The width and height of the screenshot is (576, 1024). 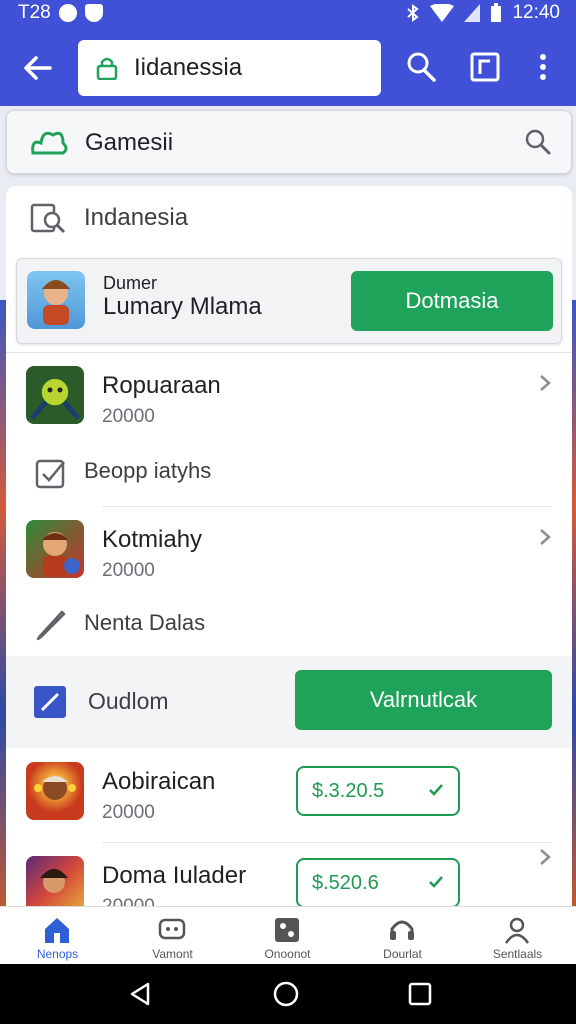 I want to click on chat-icon, so click(x=172, y=929).